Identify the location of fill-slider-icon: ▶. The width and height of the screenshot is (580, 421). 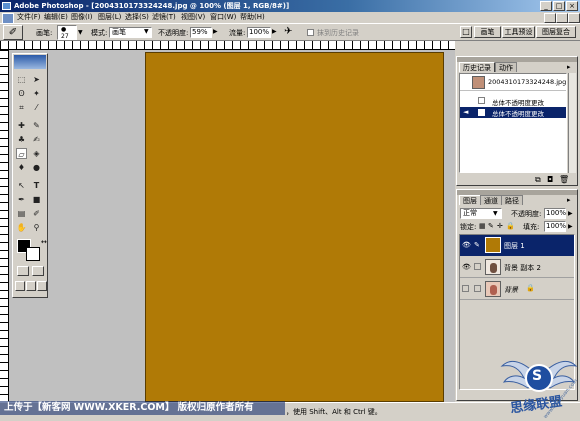
(570, 226).